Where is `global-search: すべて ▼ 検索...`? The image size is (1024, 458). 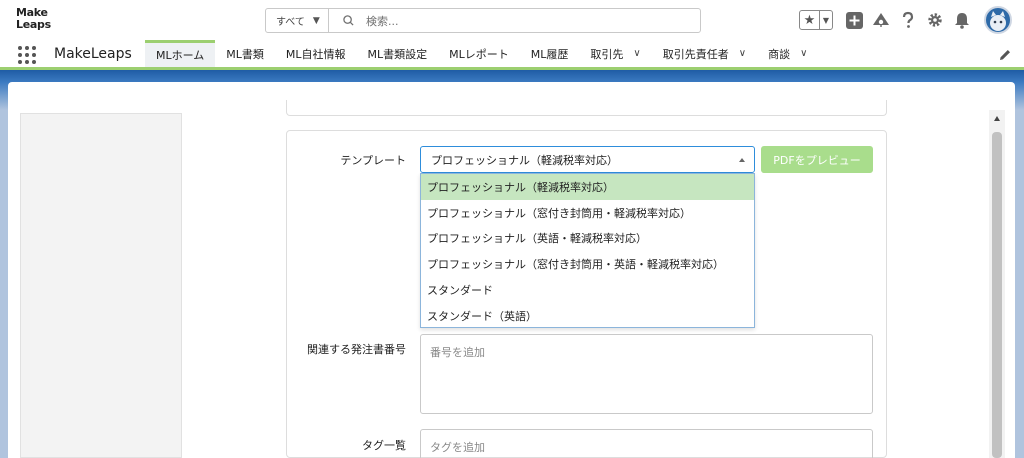 global-search: すべて ▼ 検索... is located at coordinates (483, 20).